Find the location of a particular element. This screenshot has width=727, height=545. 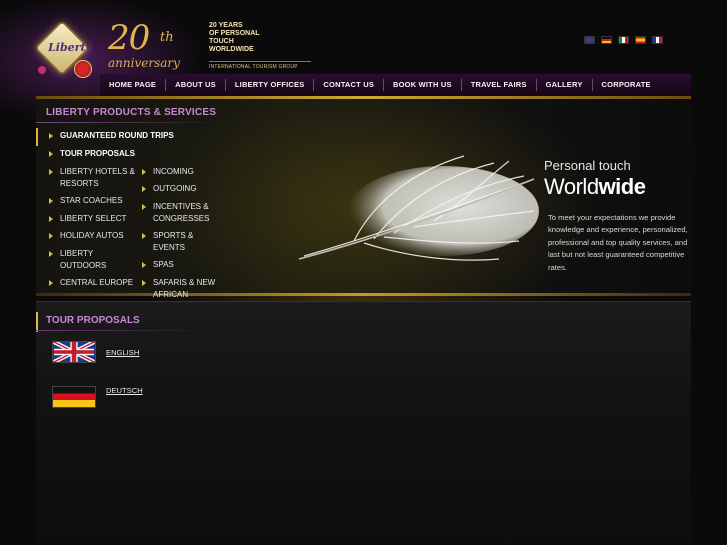

nav-gallery: GALLERY is located at coordinates (563, 85).